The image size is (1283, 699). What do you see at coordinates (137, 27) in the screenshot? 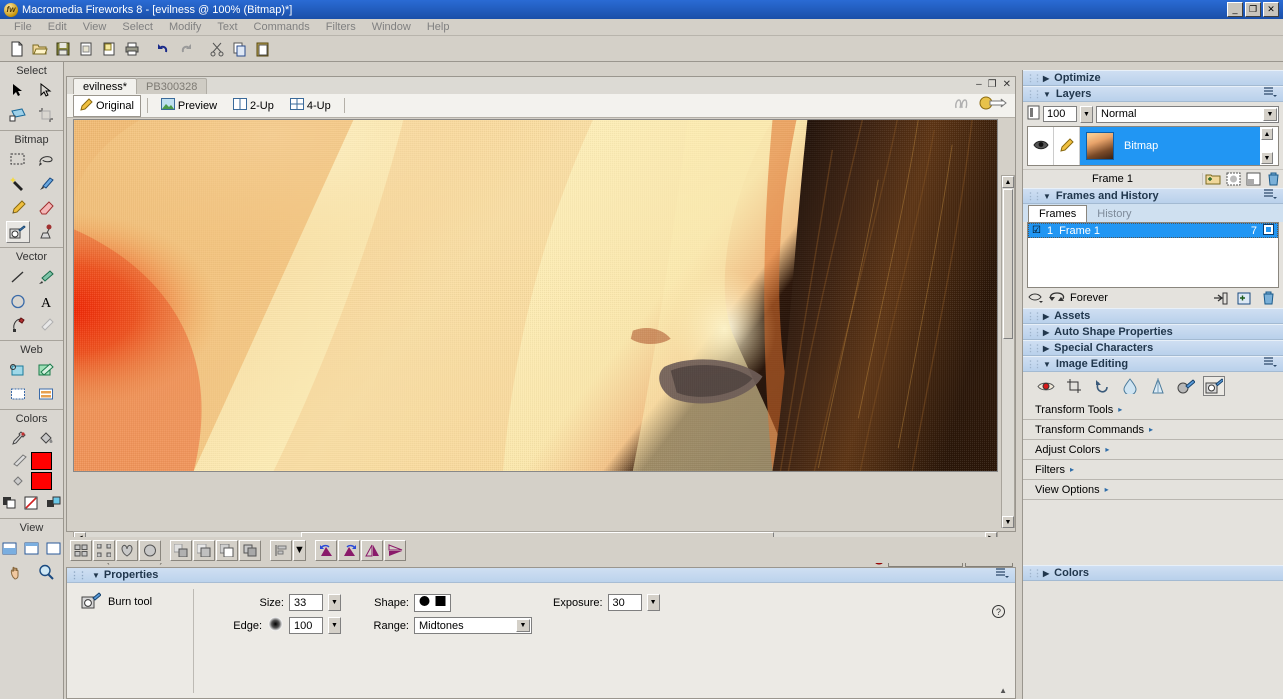
I see `menu-select: Select` at bounding box center [137, 27].